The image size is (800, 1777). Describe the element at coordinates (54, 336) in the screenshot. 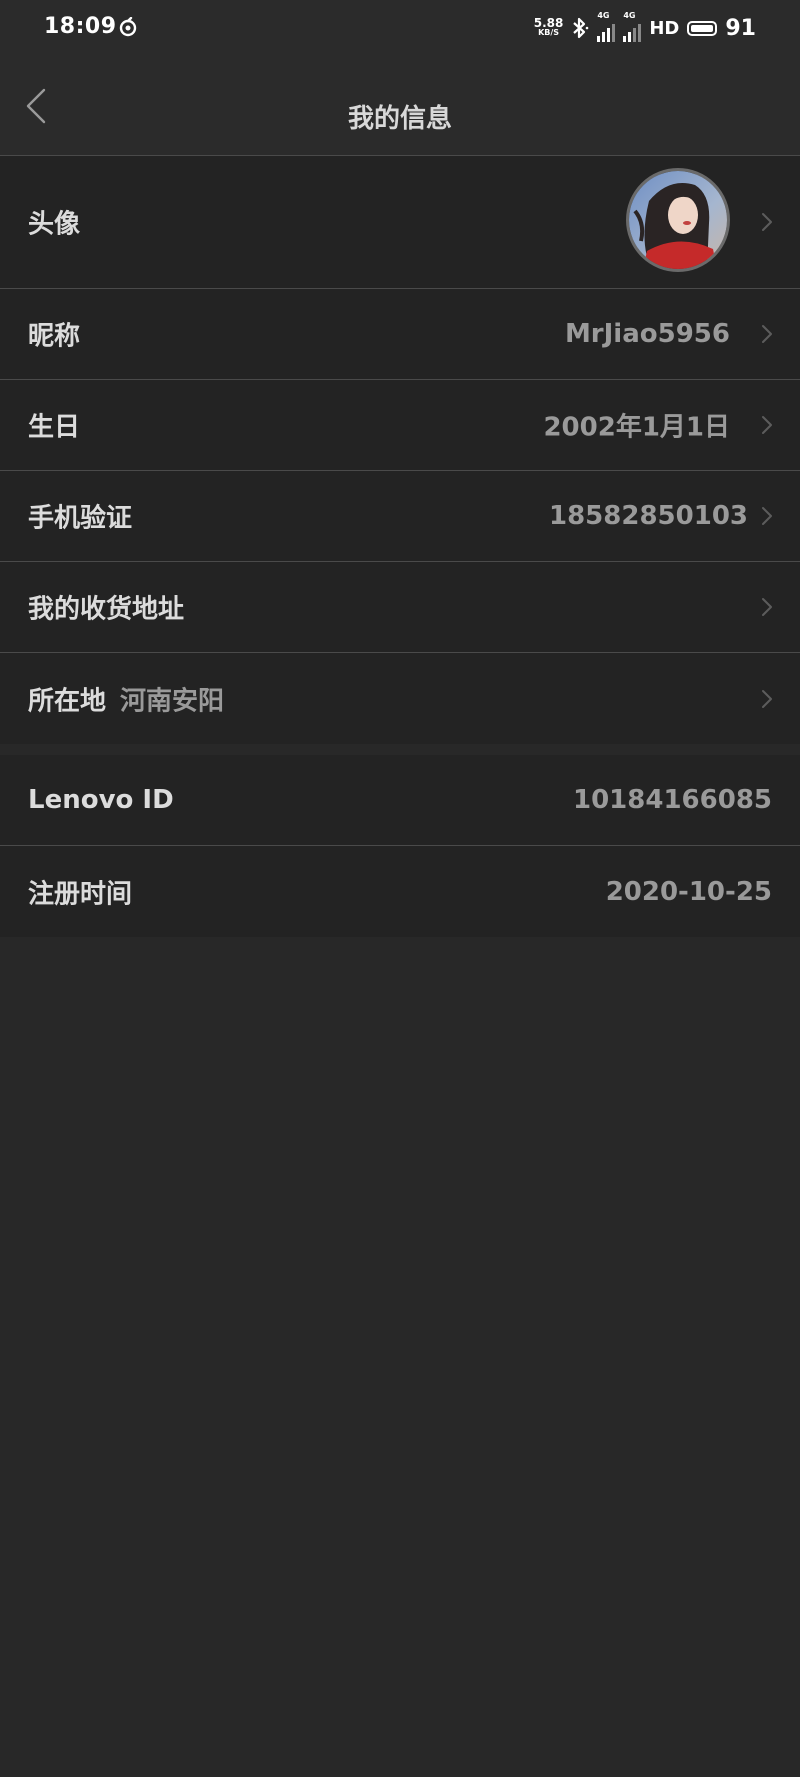

I see `nickname-label: 昵称` at that location.